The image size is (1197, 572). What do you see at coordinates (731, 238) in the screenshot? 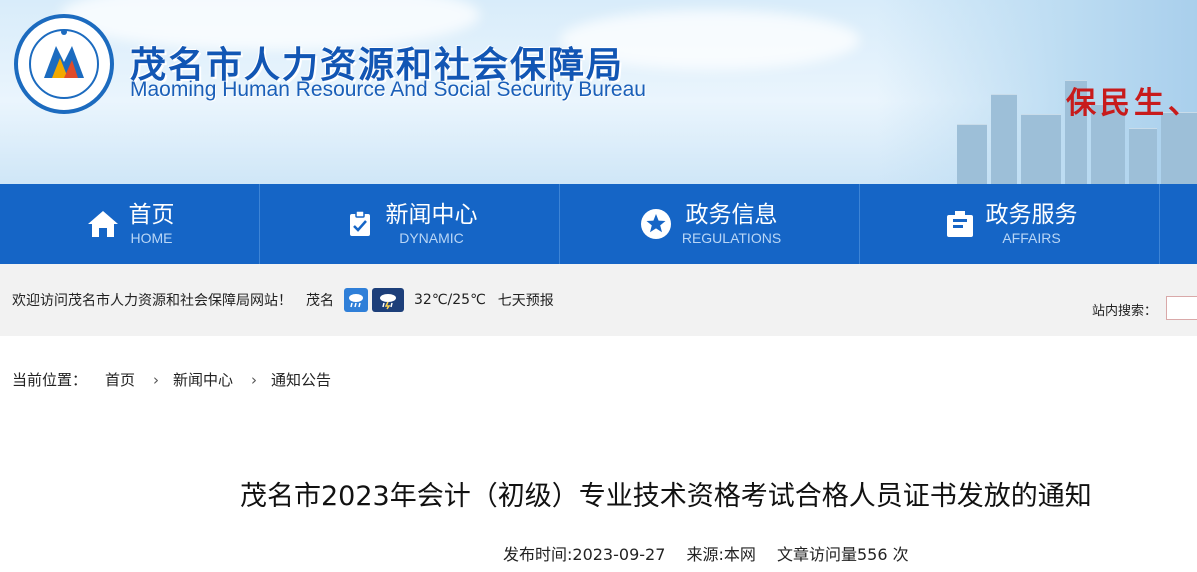
I see `nav-label-en: REGULATIONS` at bounding box center [731, 238].